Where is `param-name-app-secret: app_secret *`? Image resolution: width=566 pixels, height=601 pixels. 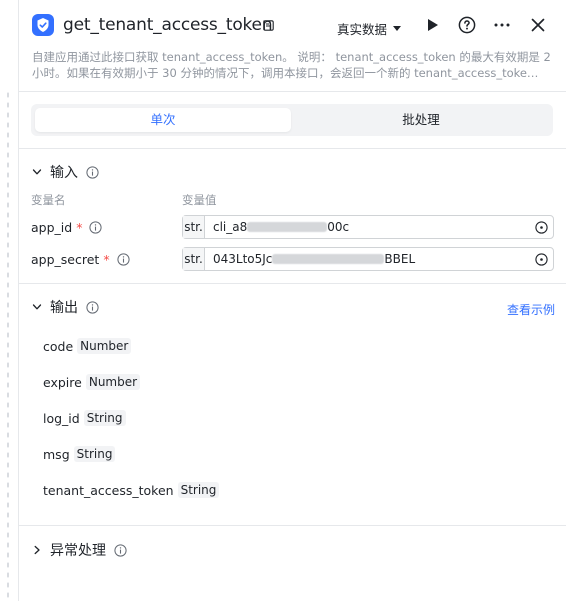 param-name-app-secret: app_secret * is located at coordinates (80, 259).